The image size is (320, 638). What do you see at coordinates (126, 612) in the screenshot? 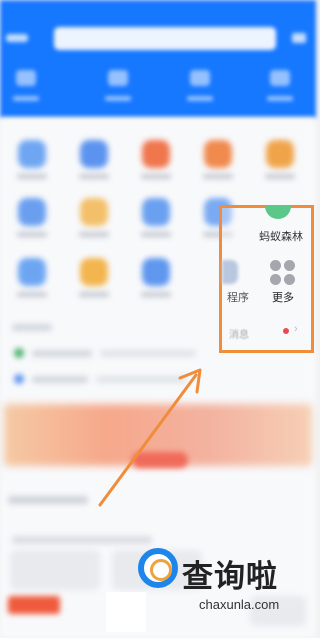
I see `watermark-backdrop` at bounding box center [126, 612].